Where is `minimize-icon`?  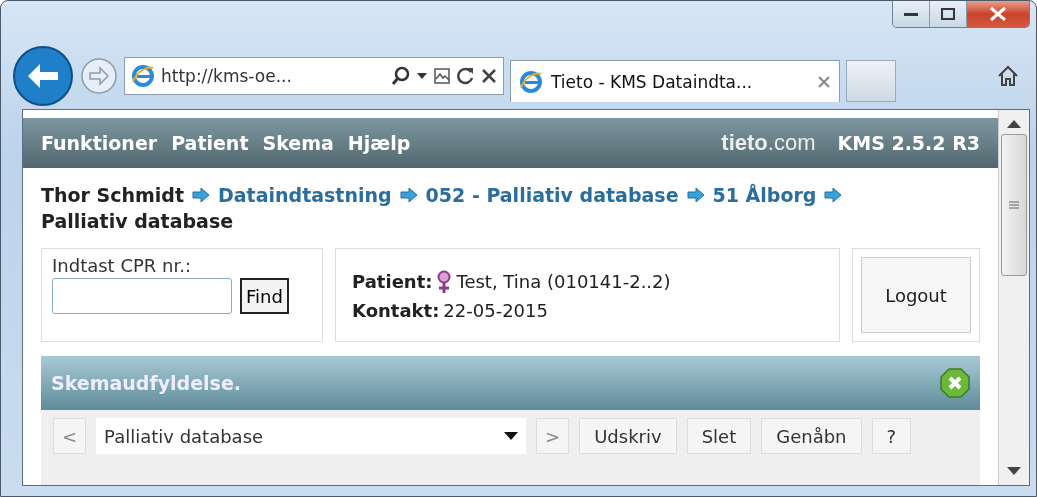
minimize-icon is located at coordinates (911, 14).